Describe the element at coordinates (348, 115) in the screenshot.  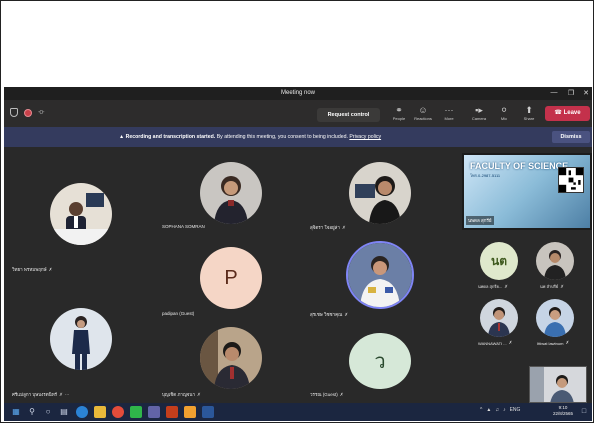
I see `request-control-button: Request control` at that location.